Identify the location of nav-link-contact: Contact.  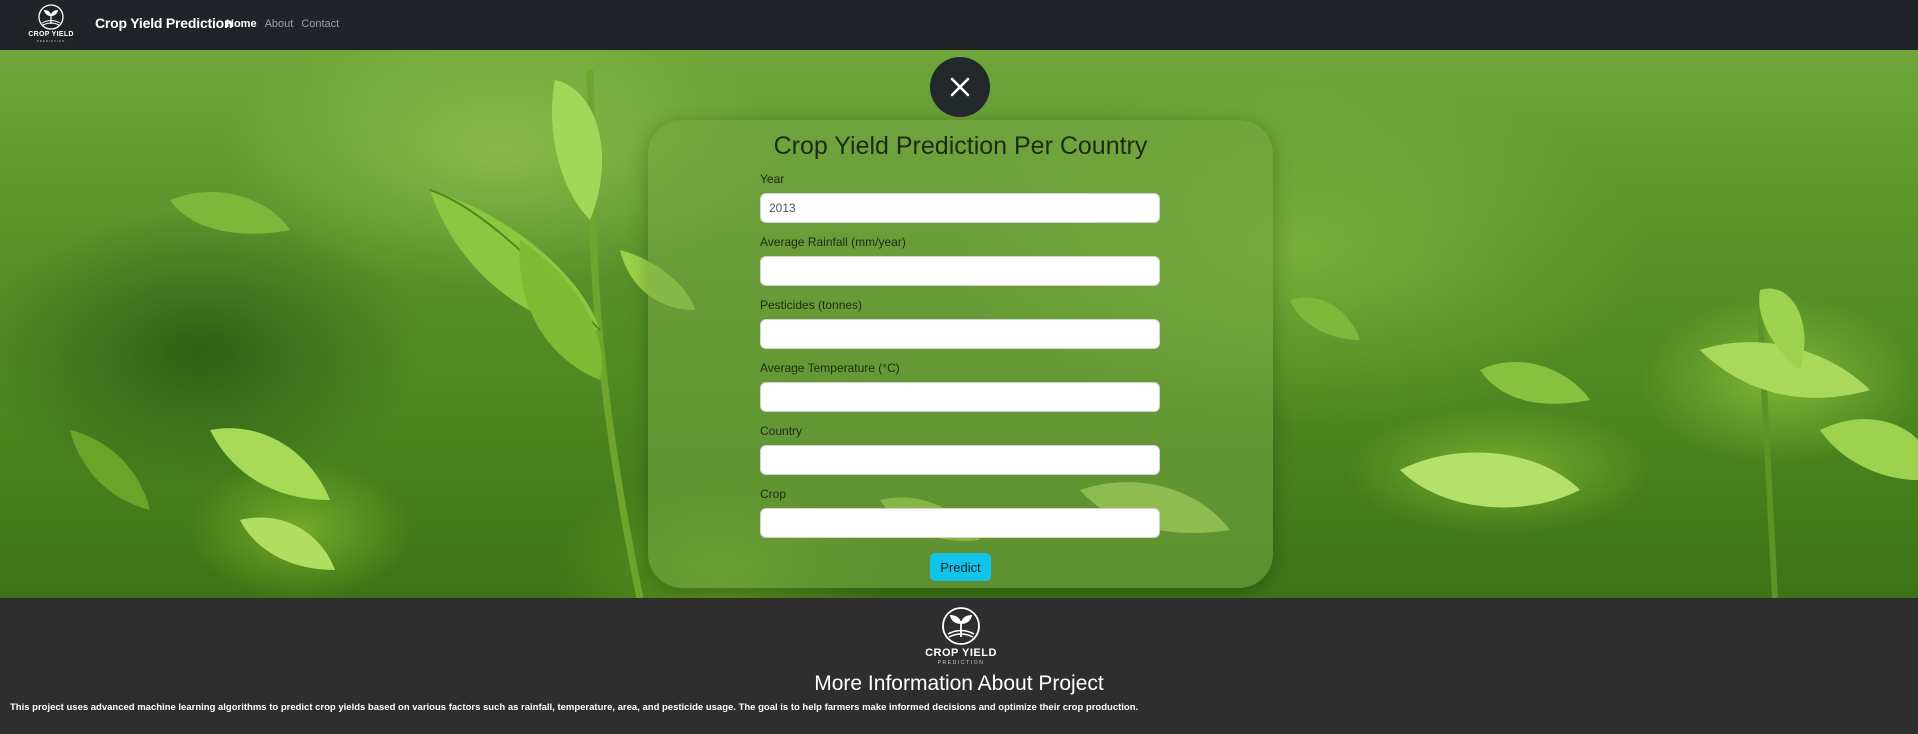
(320, 24).